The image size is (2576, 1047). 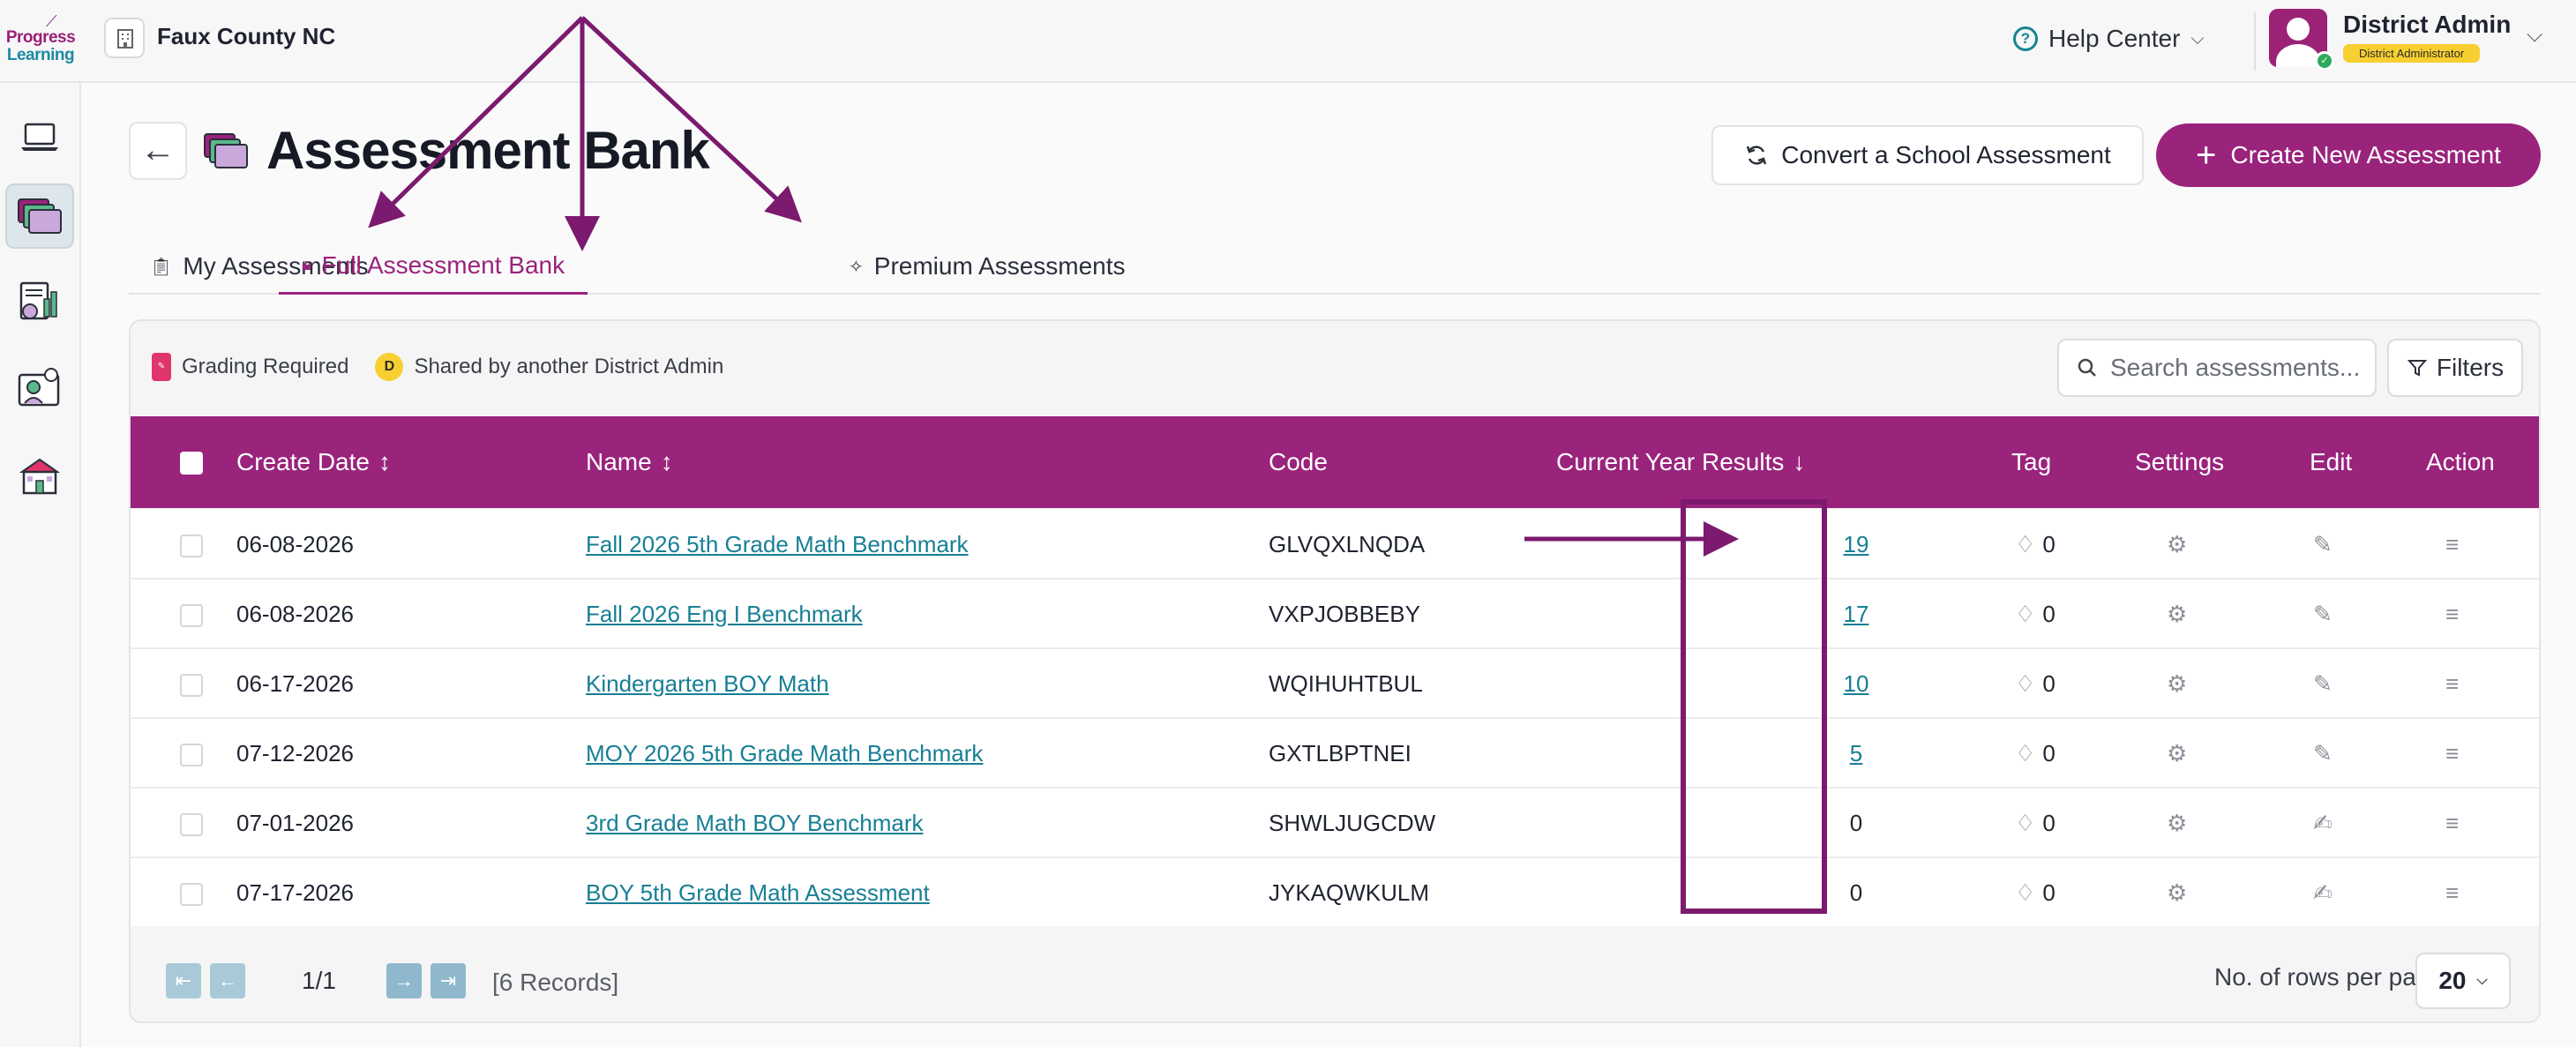 I want to click on column-label: Edit, so click(x=2332, y=461).